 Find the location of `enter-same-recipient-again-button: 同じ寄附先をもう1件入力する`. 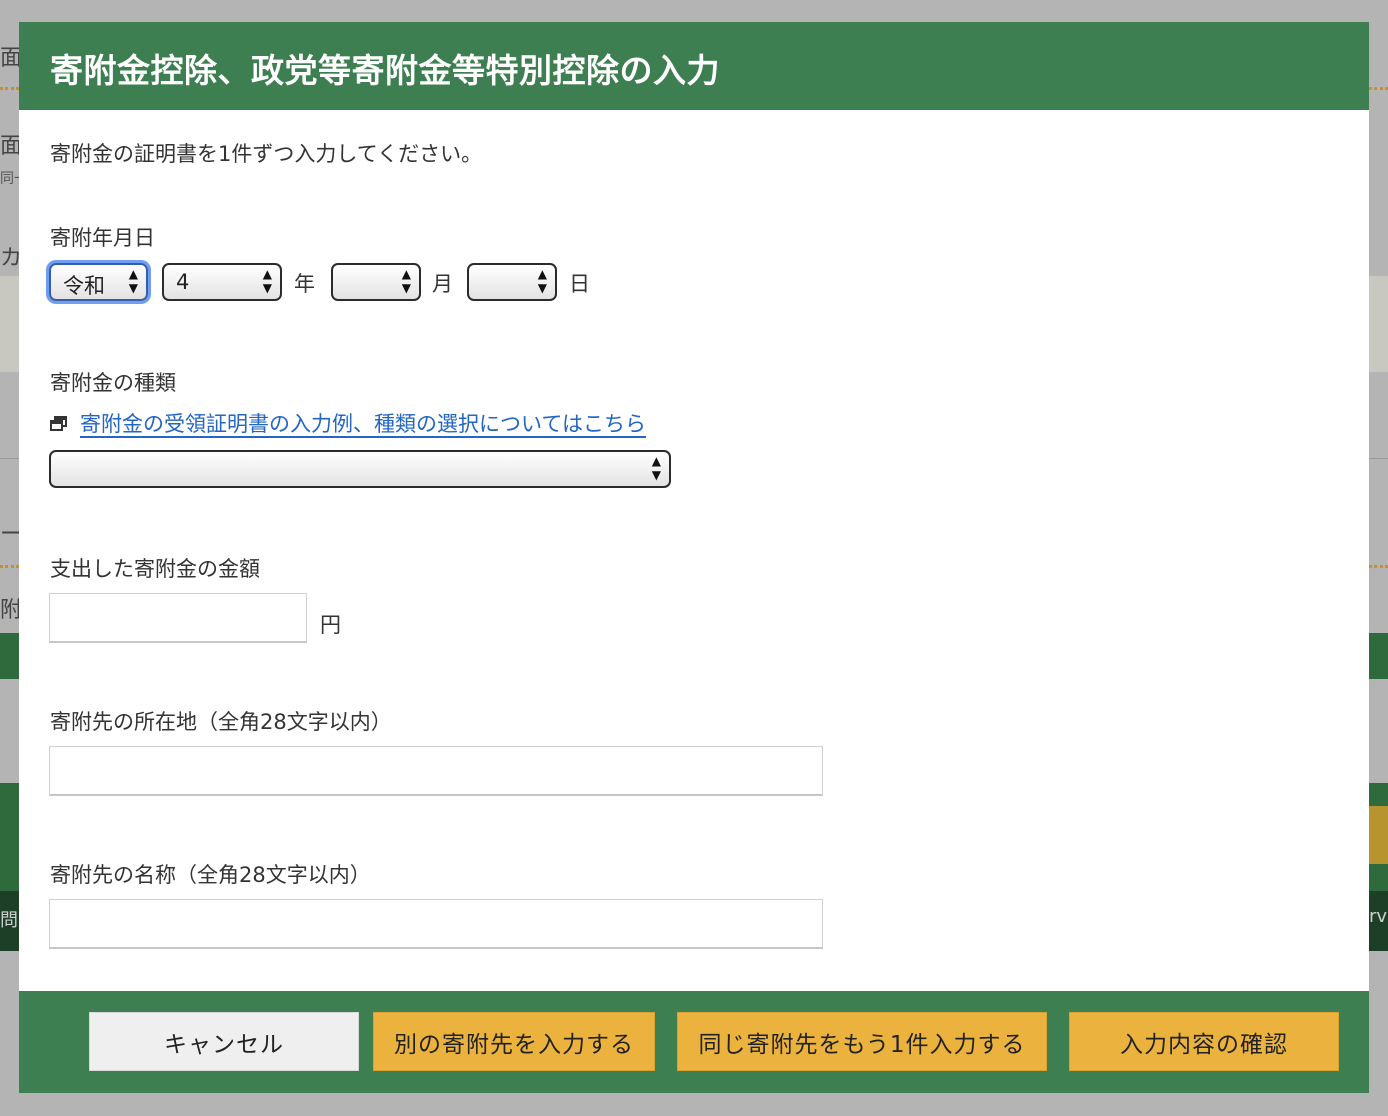

enter-same-recipient-again-button: 同じ寄附先をもう1件入力する is located at coordinates (862, 1041).